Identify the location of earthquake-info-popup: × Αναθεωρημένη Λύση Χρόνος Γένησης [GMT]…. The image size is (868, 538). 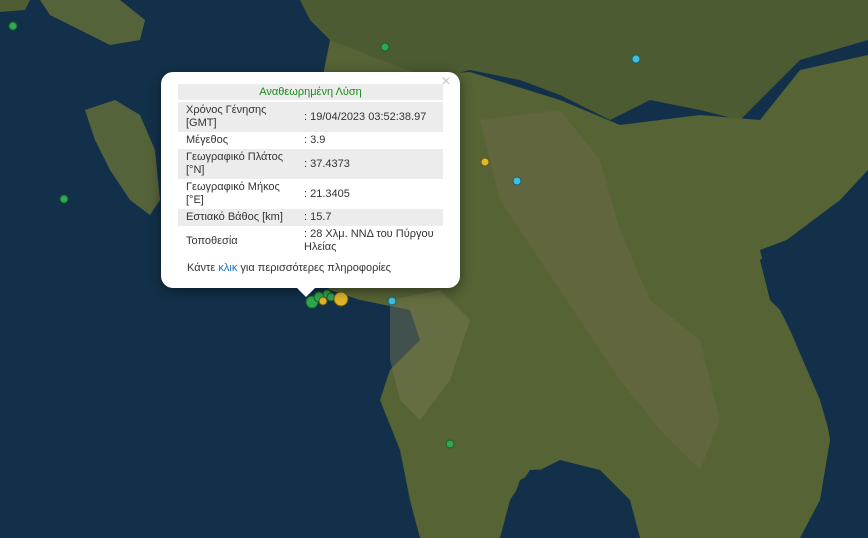
(310, 180).